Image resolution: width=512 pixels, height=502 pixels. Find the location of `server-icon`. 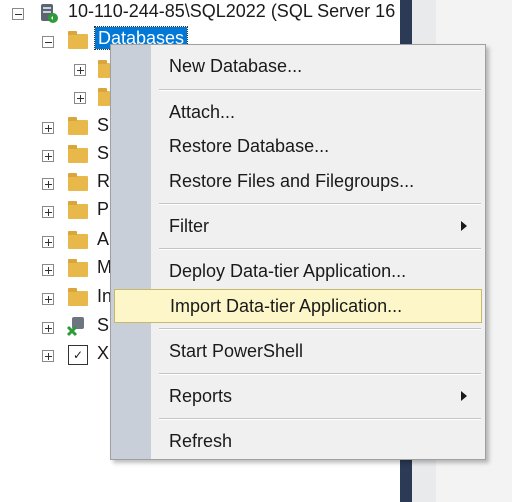

server-icon is located at coordinates (49, 13).